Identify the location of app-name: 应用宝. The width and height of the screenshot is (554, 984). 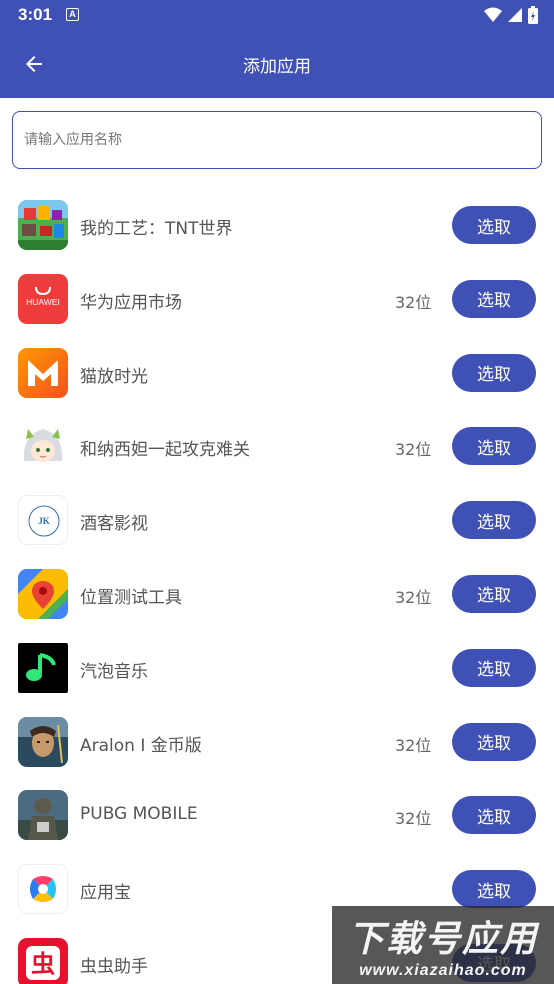
(105, 893).